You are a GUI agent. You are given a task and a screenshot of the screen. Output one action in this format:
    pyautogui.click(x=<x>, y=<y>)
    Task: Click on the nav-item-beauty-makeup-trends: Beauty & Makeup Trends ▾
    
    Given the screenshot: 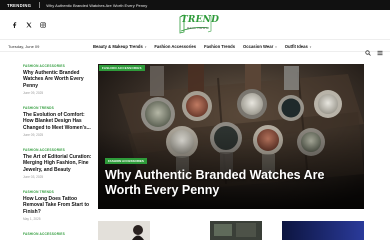 What is the action you would take?
    pyautogui.click(x=119, y=46)
    